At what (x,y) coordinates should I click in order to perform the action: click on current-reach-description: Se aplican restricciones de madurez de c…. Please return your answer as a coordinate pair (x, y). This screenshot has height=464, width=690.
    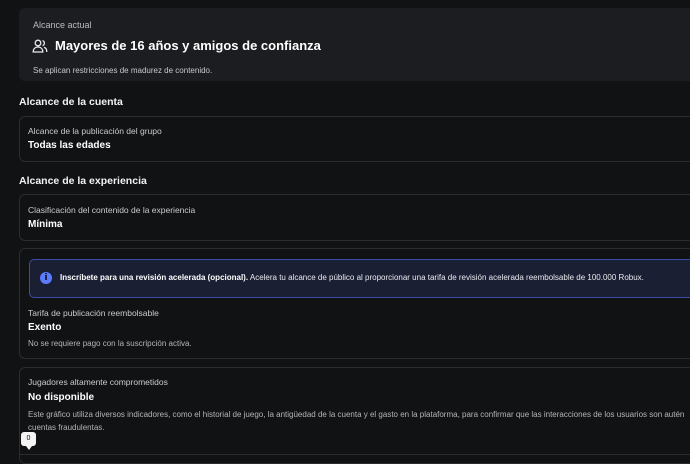
    Looking at the image, I should click on (123, 70).